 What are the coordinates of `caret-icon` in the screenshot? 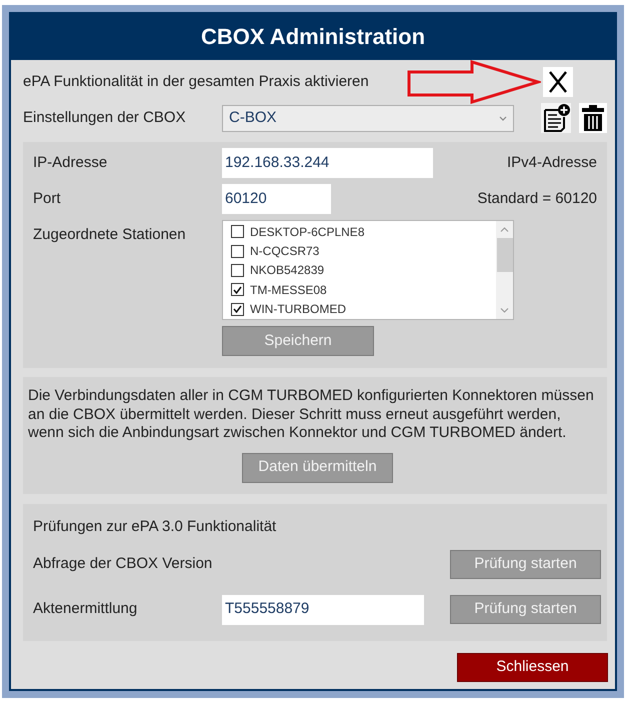 It's located at (503, 118).